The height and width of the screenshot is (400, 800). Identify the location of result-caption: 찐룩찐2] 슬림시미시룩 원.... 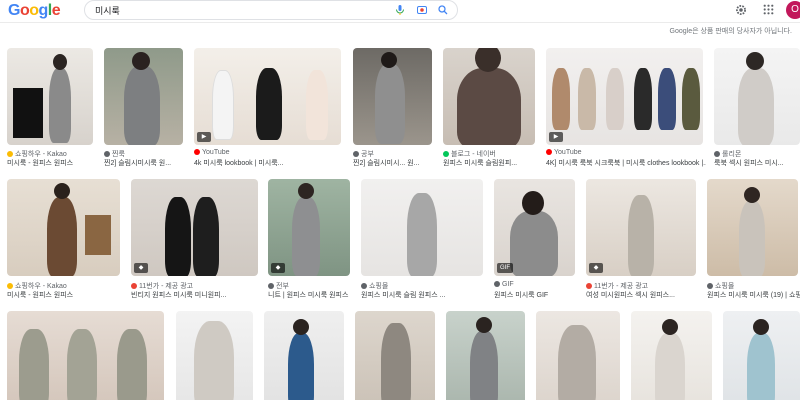
(146, 158).